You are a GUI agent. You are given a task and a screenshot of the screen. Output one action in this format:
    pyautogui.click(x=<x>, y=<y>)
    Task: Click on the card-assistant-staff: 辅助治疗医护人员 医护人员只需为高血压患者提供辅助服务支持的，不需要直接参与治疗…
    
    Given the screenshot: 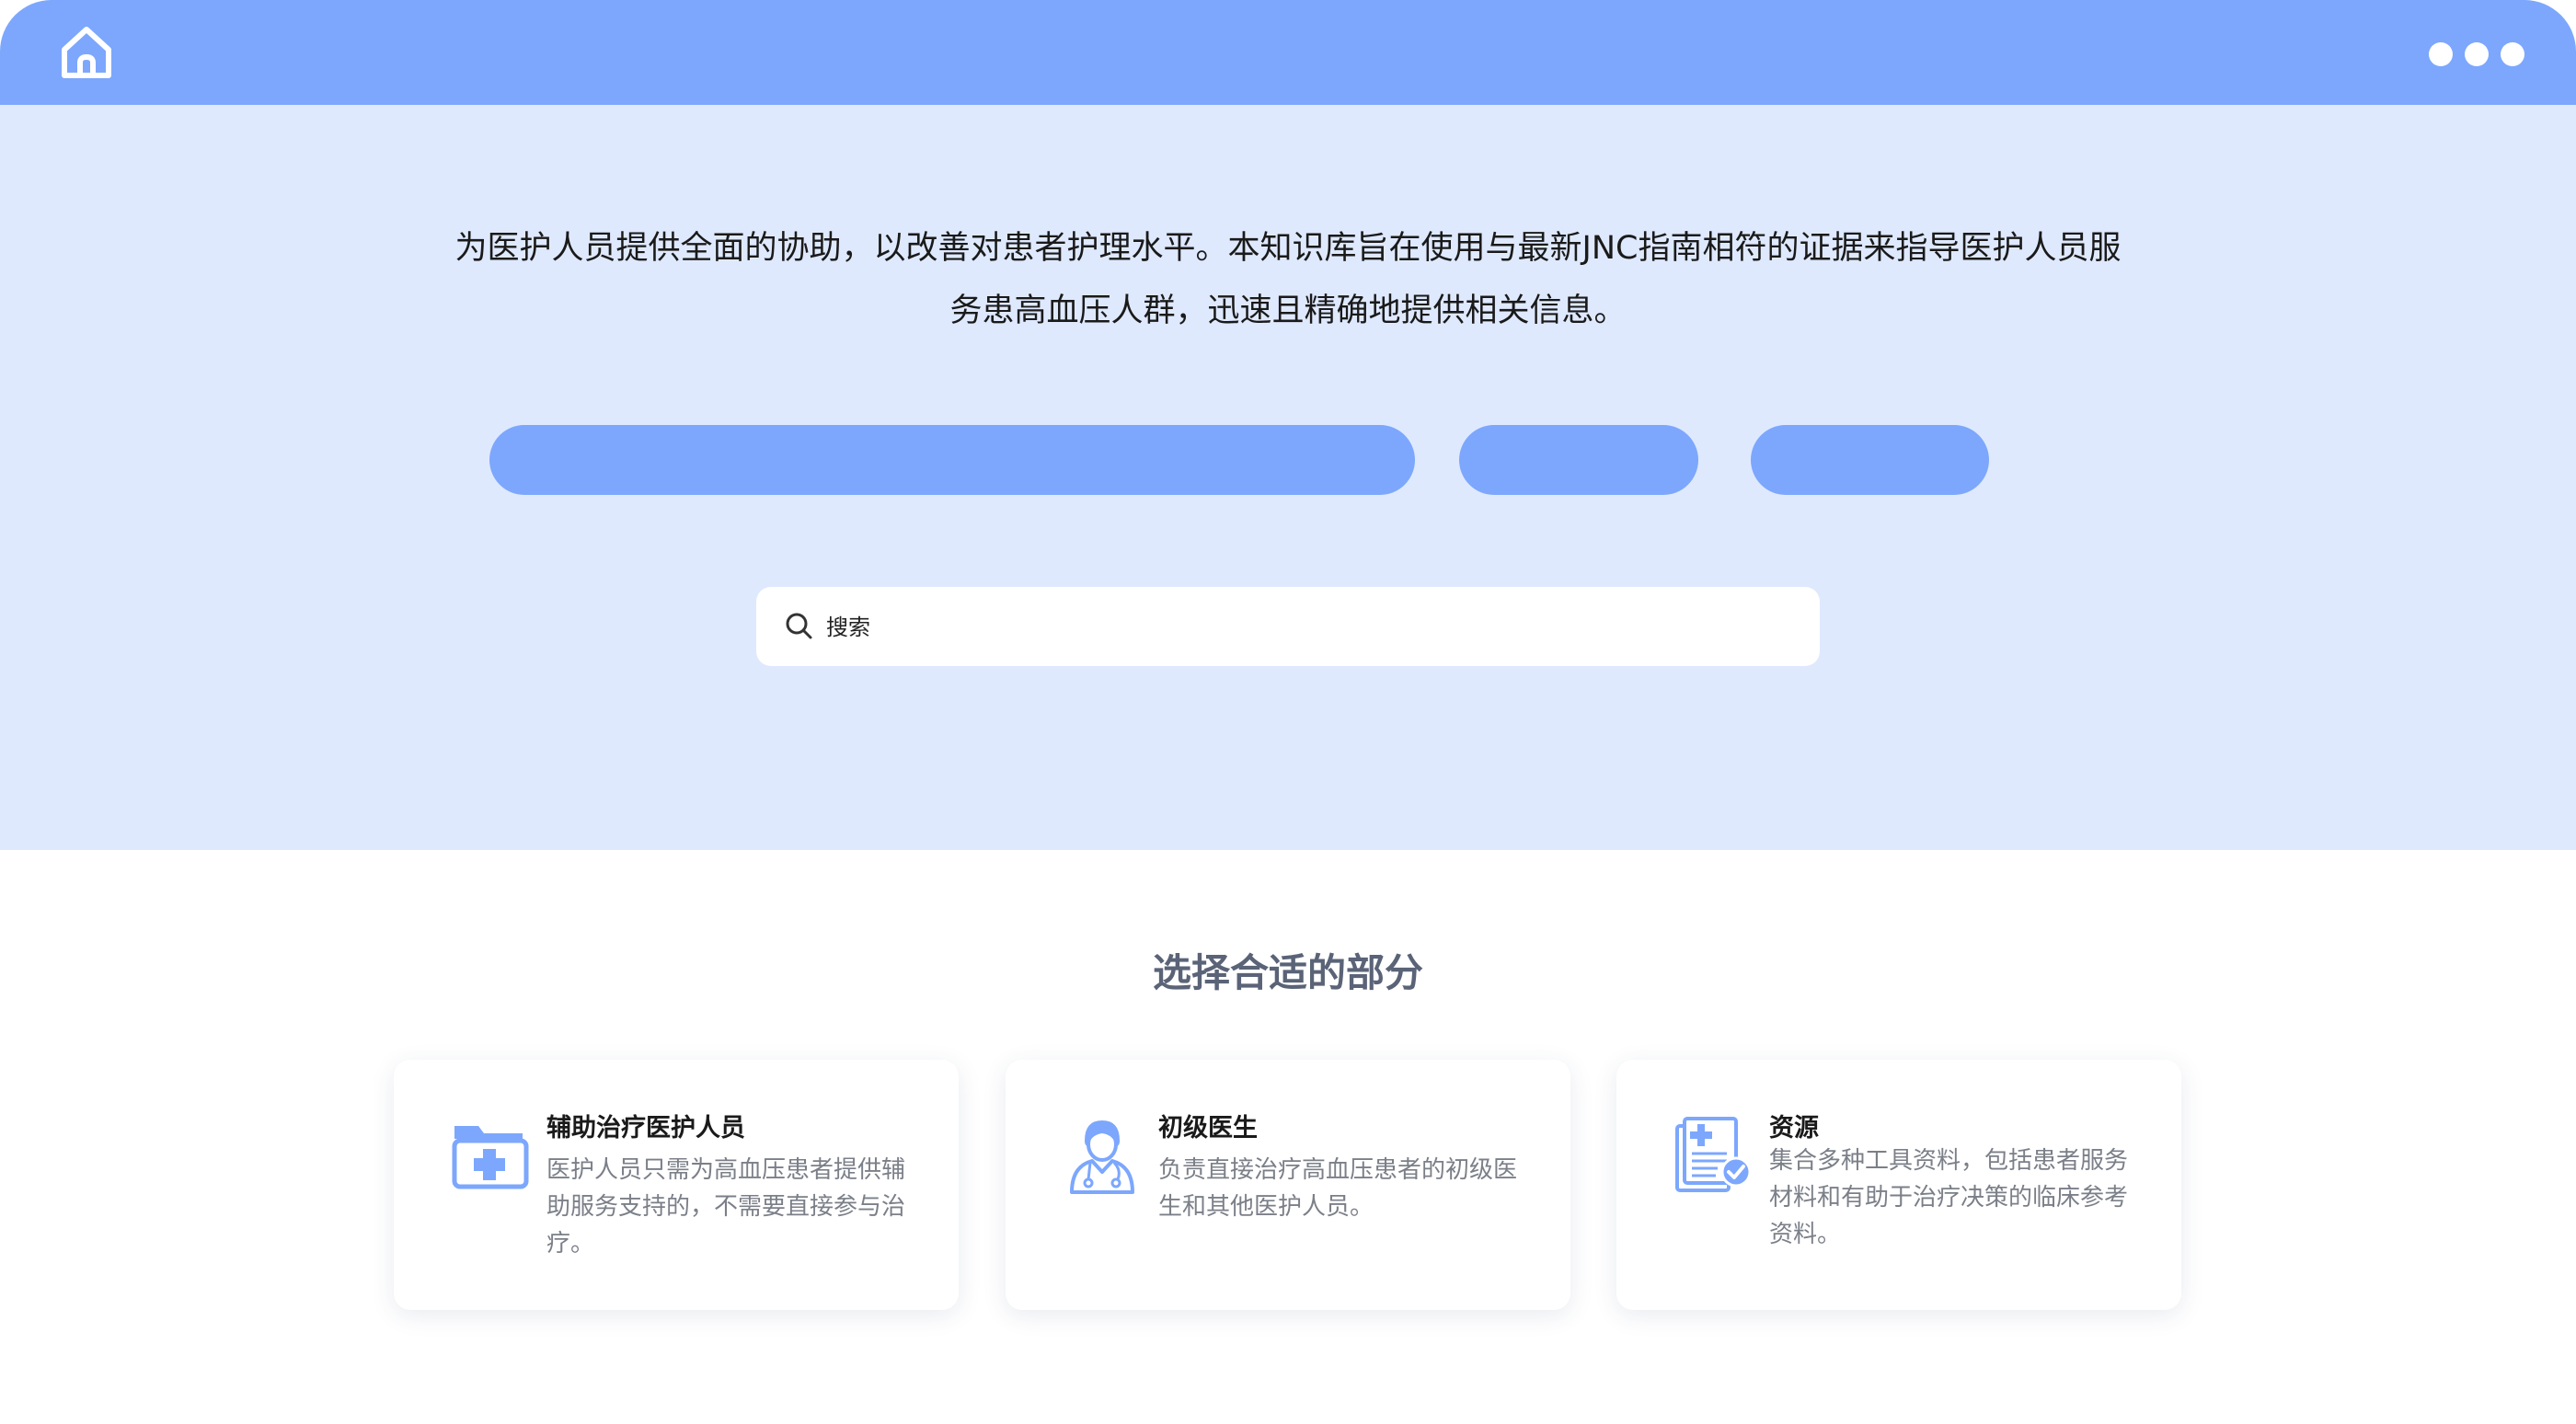 What is the action you would take?
    pyautogui.click(x=676, y=1185)
    